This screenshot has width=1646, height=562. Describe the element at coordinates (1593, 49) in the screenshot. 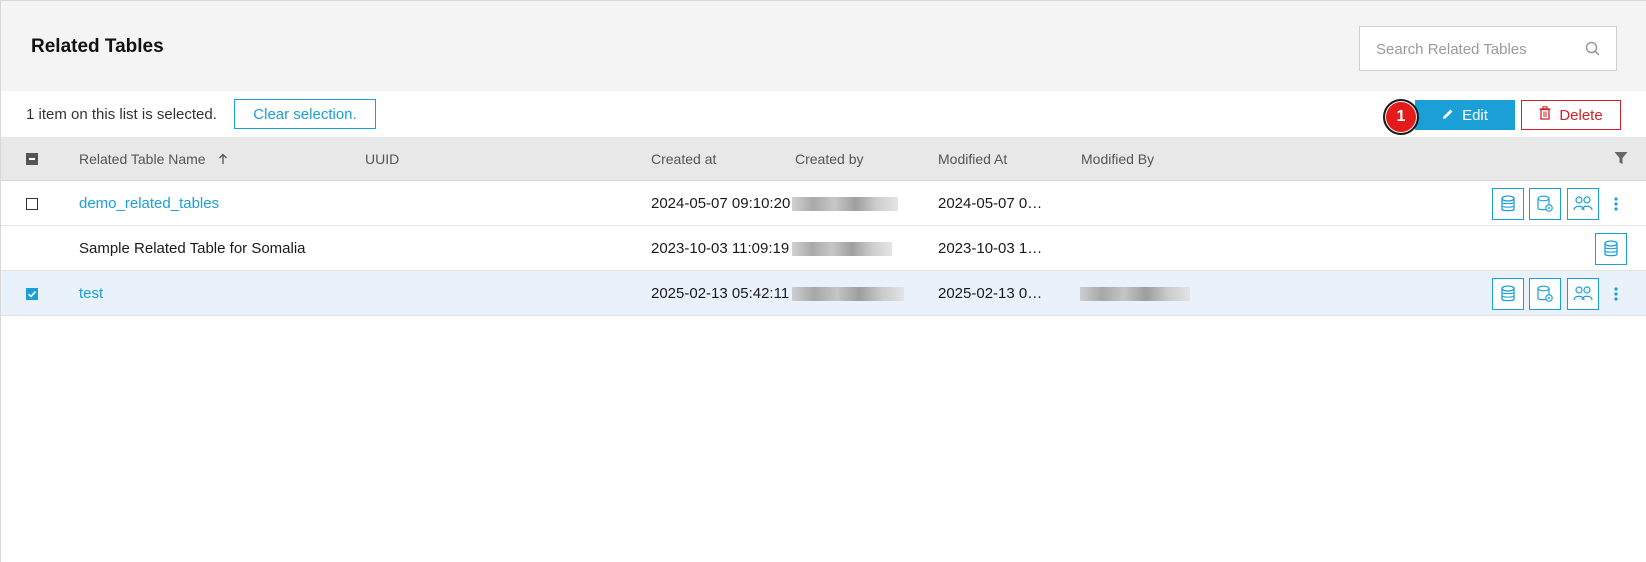

I see `search-icon` at that location.